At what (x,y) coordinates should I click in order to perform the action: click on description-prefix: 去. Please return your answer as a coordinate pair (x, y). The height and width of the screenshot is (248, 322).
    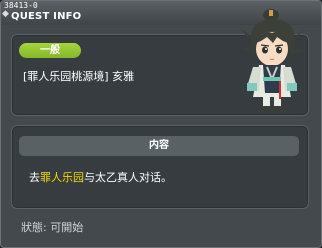
    Looking at the image, I should click on (34, 177).